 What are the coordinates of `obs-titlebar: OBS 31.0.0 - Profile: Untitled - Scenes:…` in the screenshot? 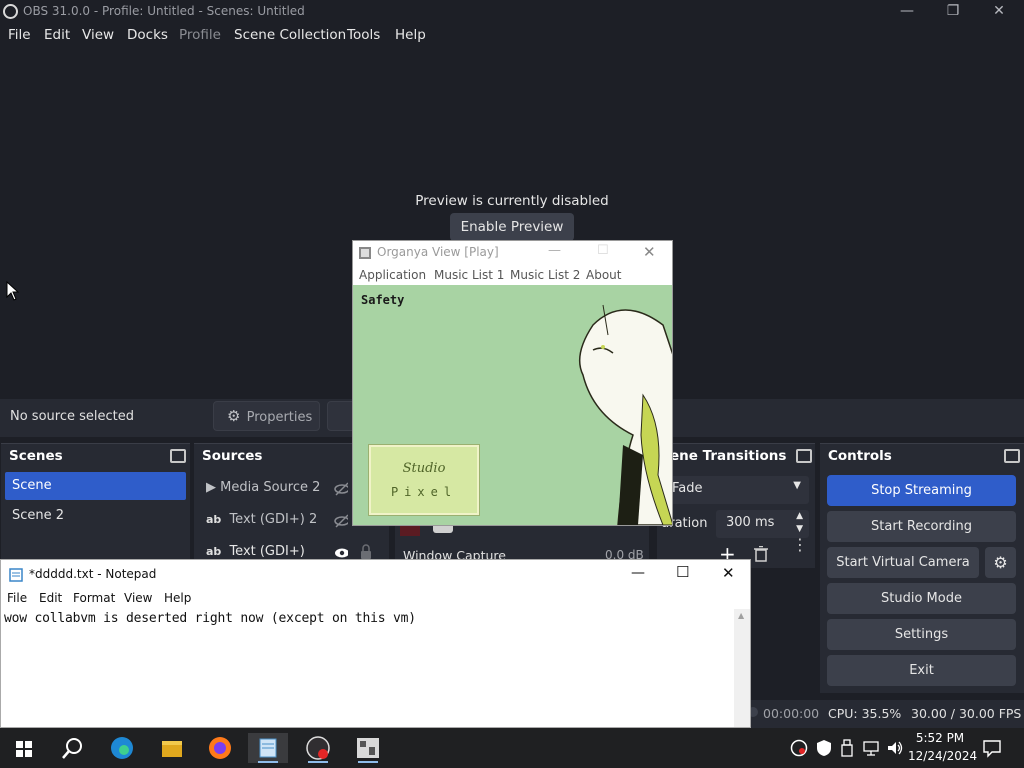 It's located at (512, 11).